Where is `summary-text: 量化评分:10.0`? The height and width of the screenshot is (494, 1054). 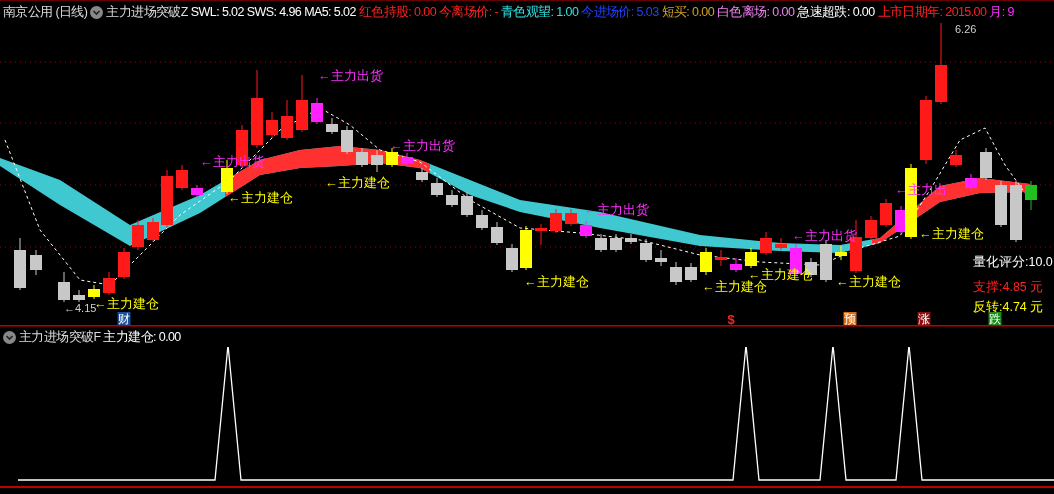 summary-text: 量化评分:10.0 is located at coordinates (1013, 262).